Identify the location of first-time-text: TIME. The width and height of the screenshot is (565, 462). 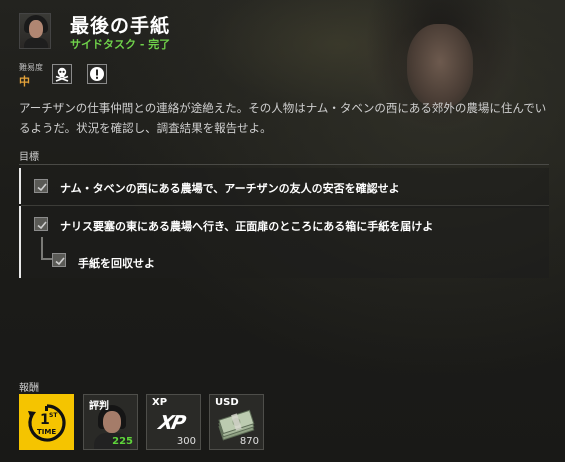
(47, 432).